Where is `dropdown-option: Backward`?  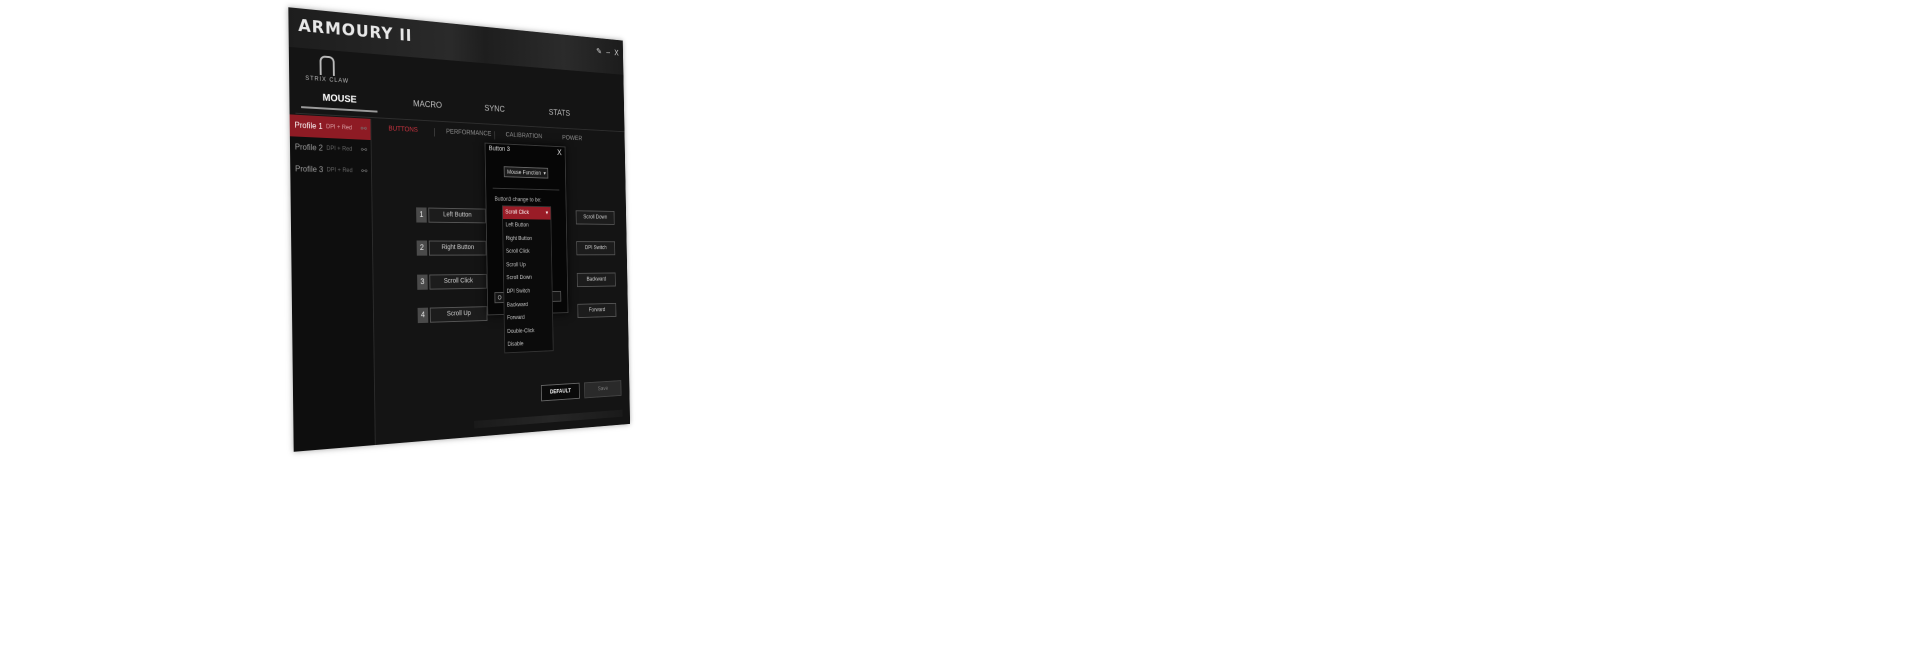 dropdown-option: Backward is located at coordinates (528, 305).